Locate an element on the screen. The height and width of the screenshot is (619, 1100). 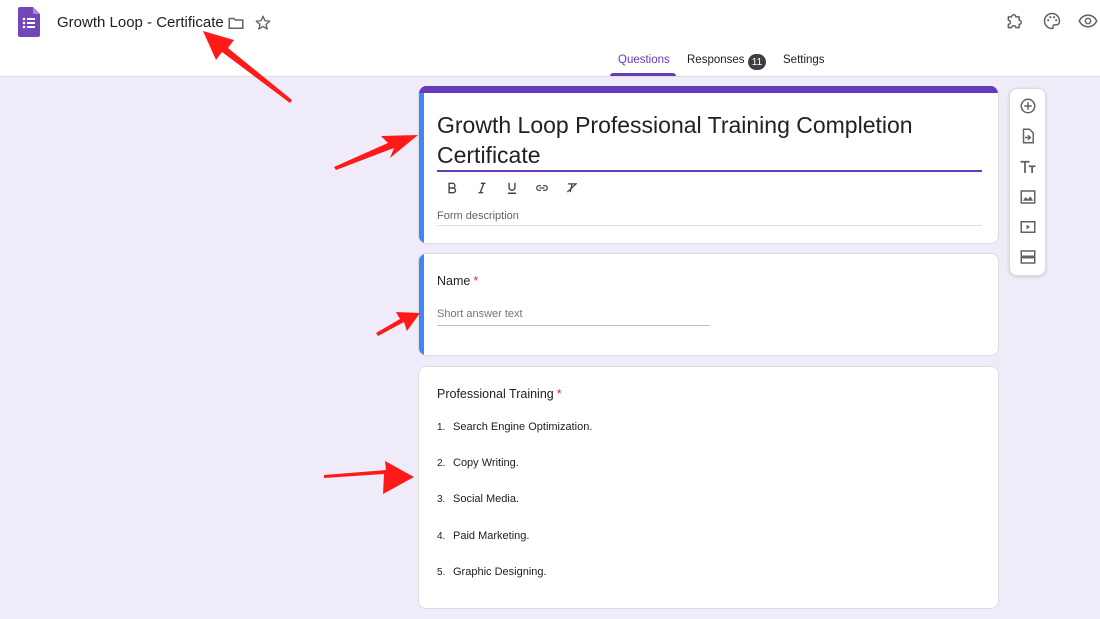
annotation-arrow-name is located at coordinates (398, 324).